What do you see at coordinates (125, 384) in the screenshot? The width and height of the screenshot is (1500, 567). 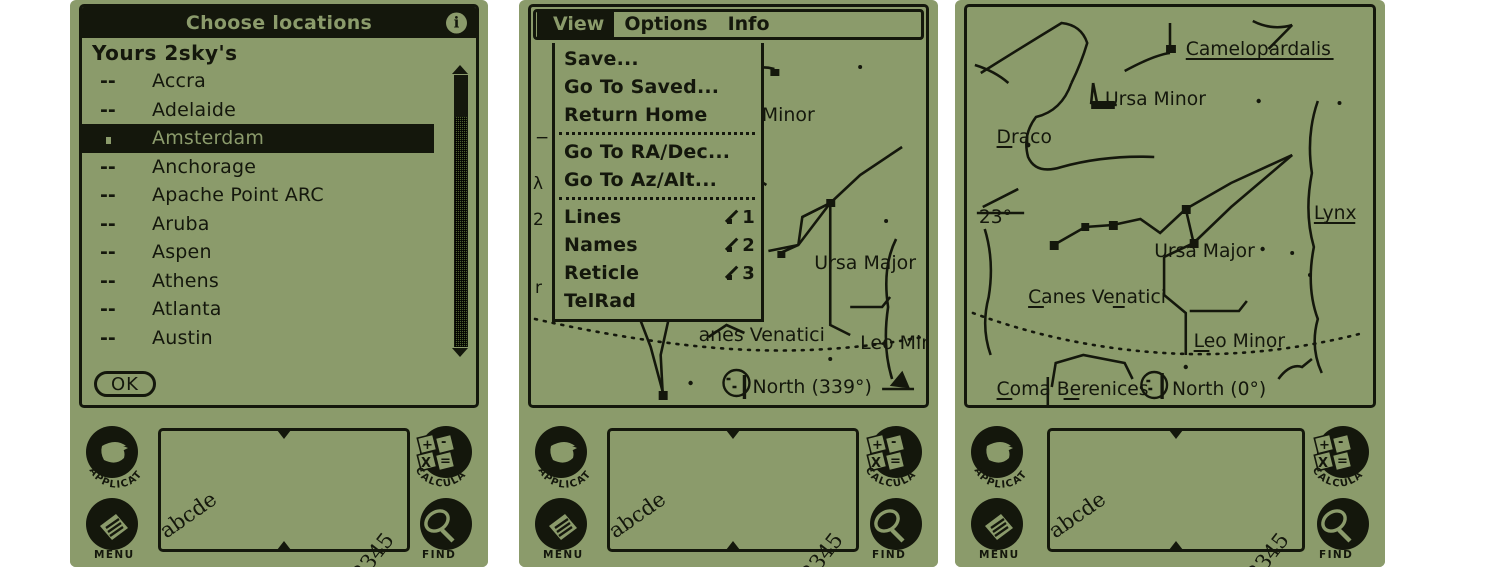 I see `ok-button: OK` at bounding box center [125, 384].